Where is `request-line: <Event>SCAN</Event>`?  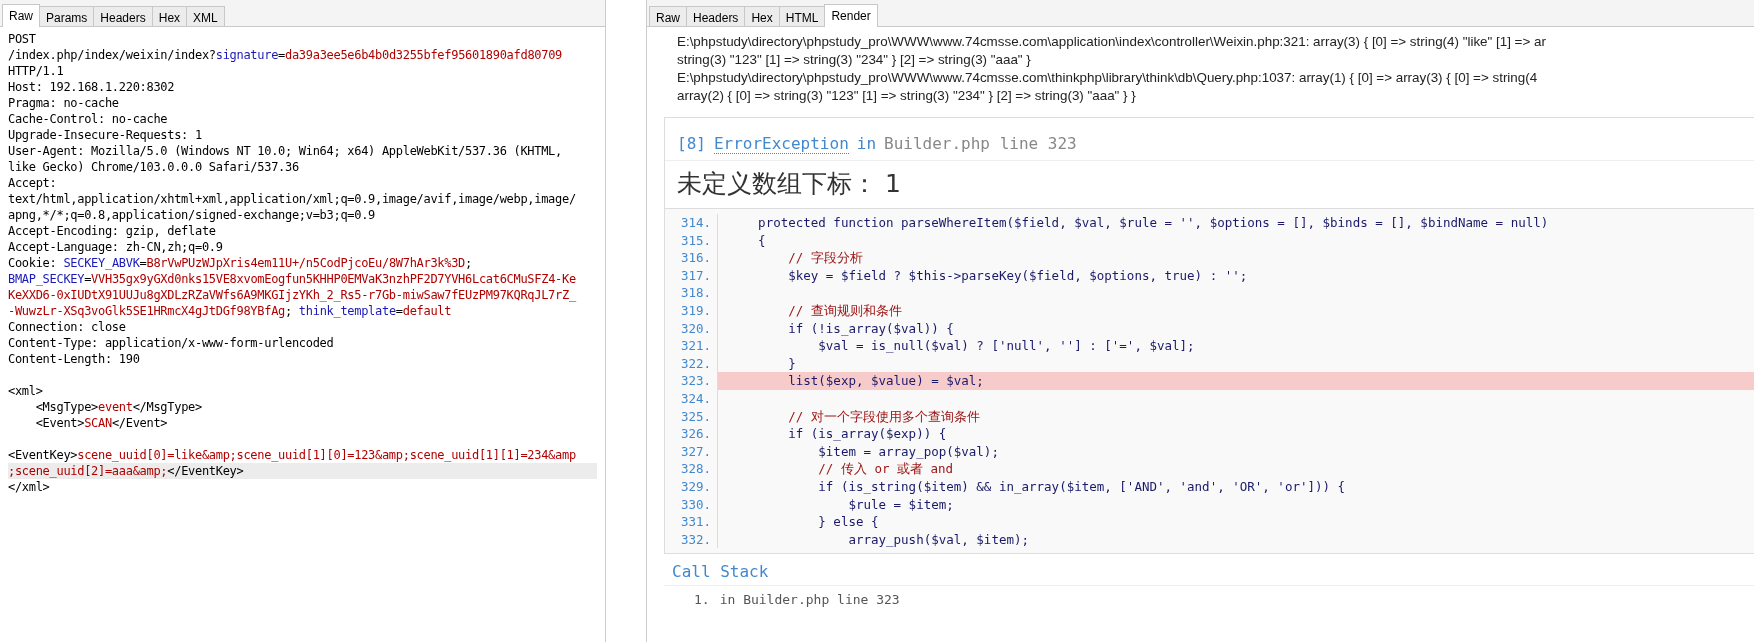 request-line: <Event>SCAN</Event> is located at coordinates (101, 423).